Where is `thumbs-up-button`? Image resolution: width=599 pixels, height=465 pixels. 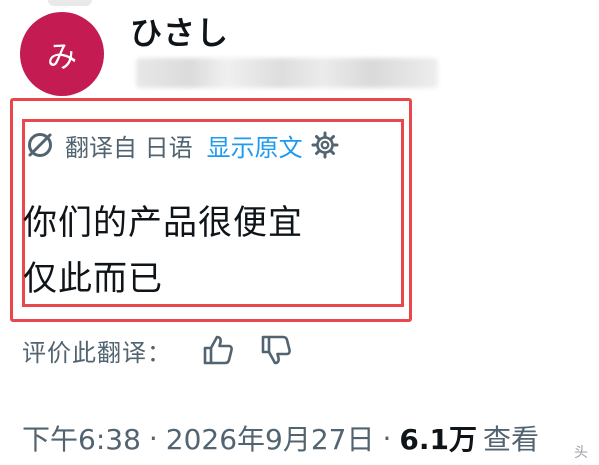 thumbs-up-button is located at coordinates (218, 350).